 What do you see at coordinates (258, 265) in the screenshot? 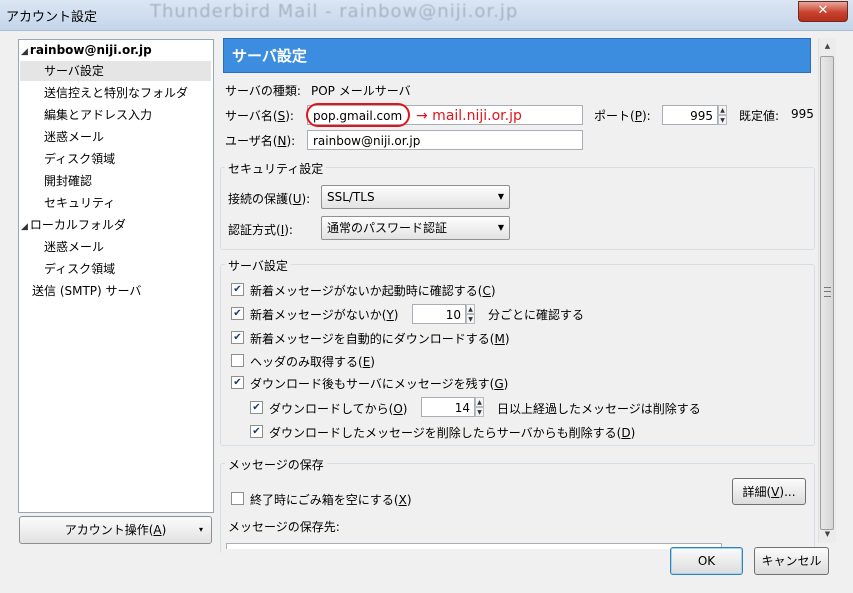
I see `server-settings-group-title: サーバ設定` at bounding box center [258, 265].